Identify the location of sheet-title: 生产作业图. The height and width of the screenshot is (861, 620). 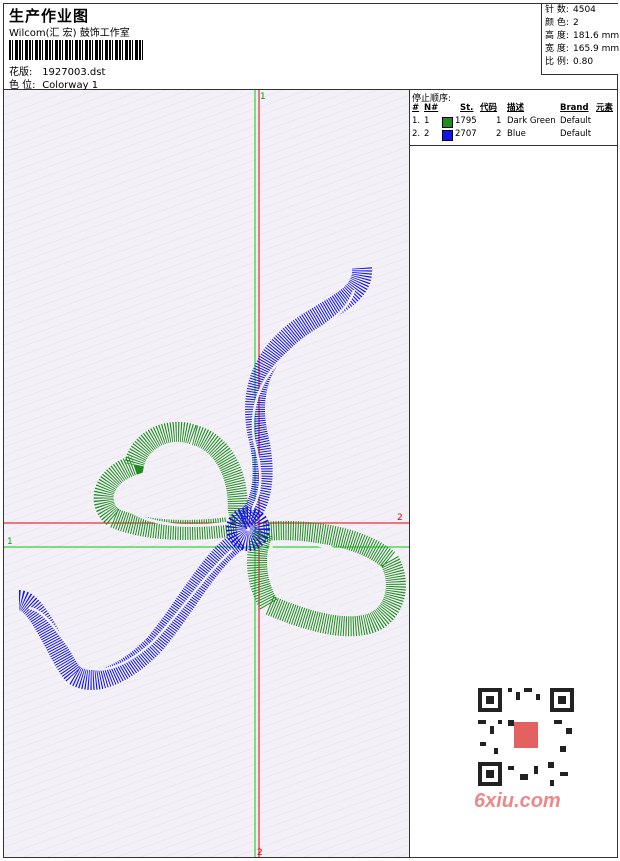
(49, 16).